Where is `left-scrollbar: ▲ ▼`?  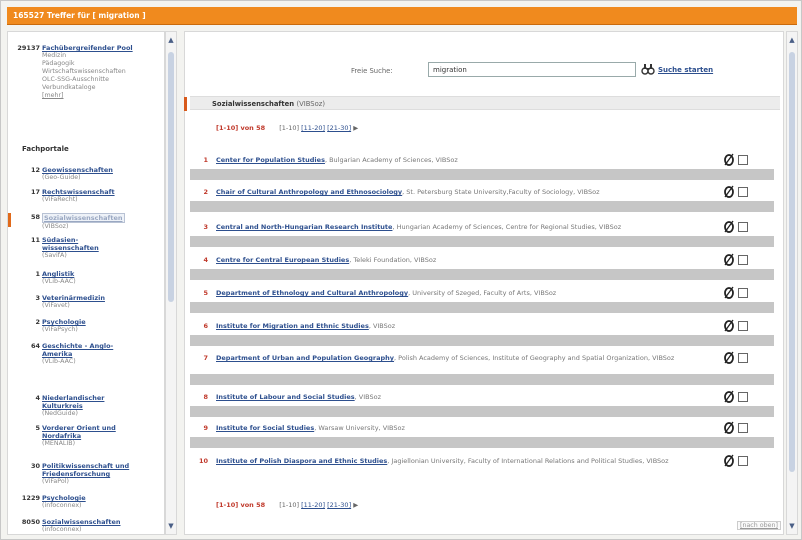
left-scrollbar: ▲ ▼ is located at coordinates (171, 283).